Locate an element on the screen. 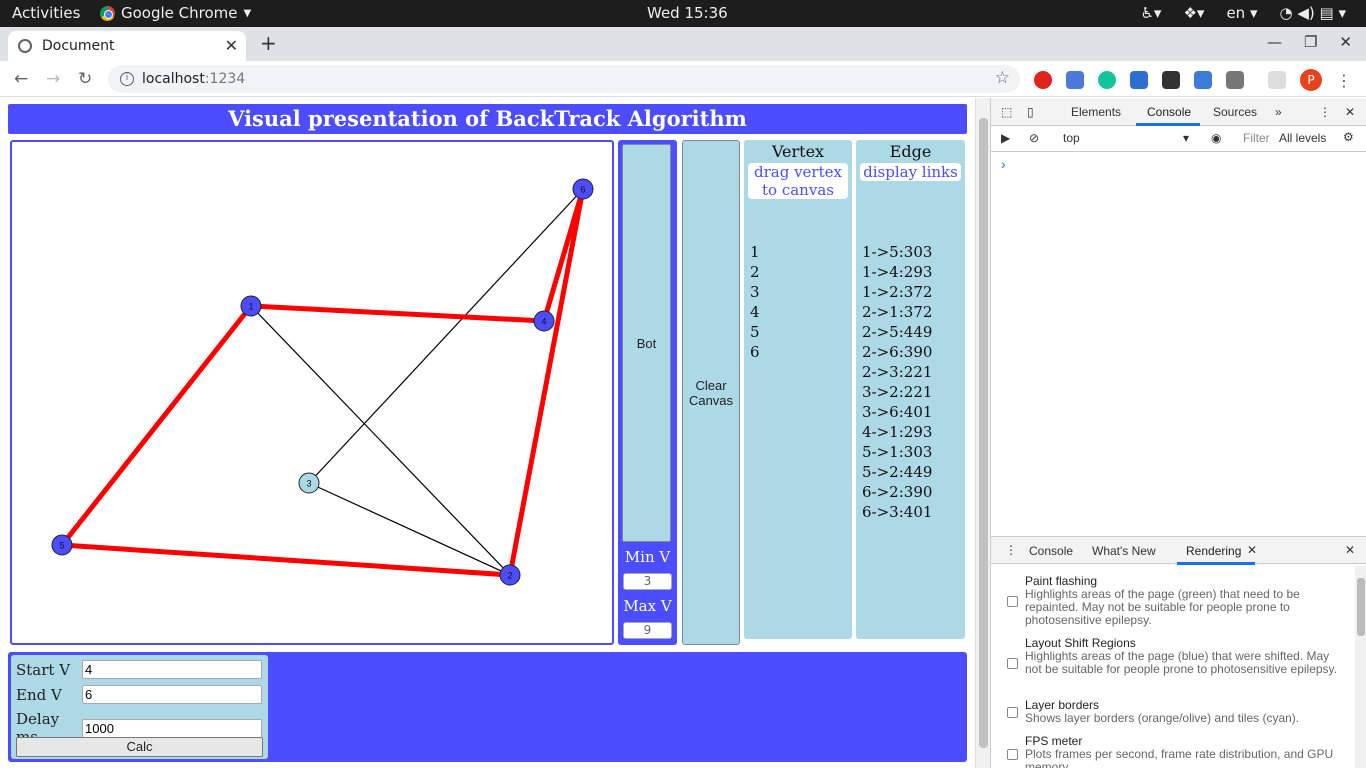 This screenshot has height=768, width=1366. vertex-node: 2 is located at coordinates (510, 575).